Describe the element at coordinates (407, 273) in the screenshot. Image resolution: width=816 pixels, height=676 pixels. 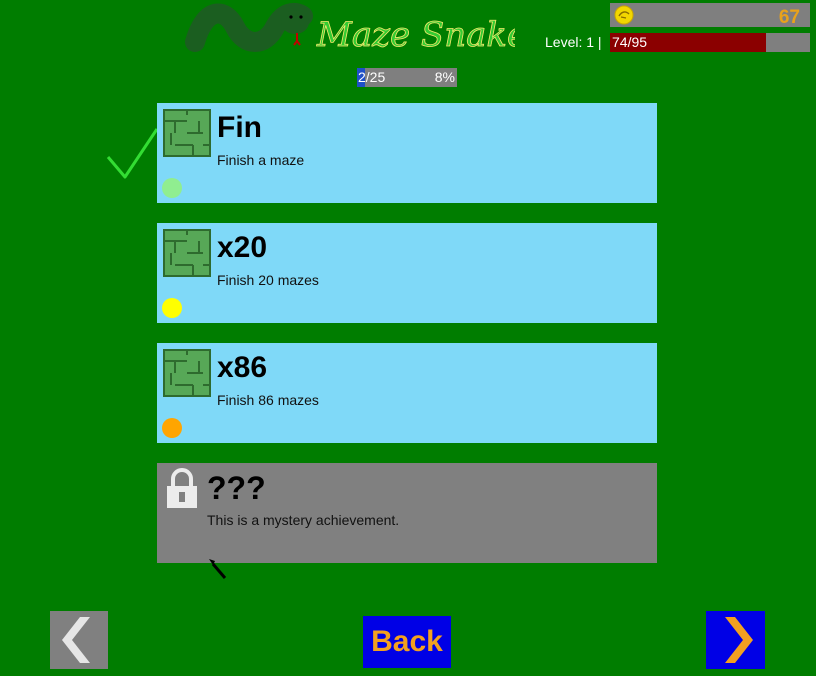
I see `achievement-card: x20 Finish 20 mazes` at that location.